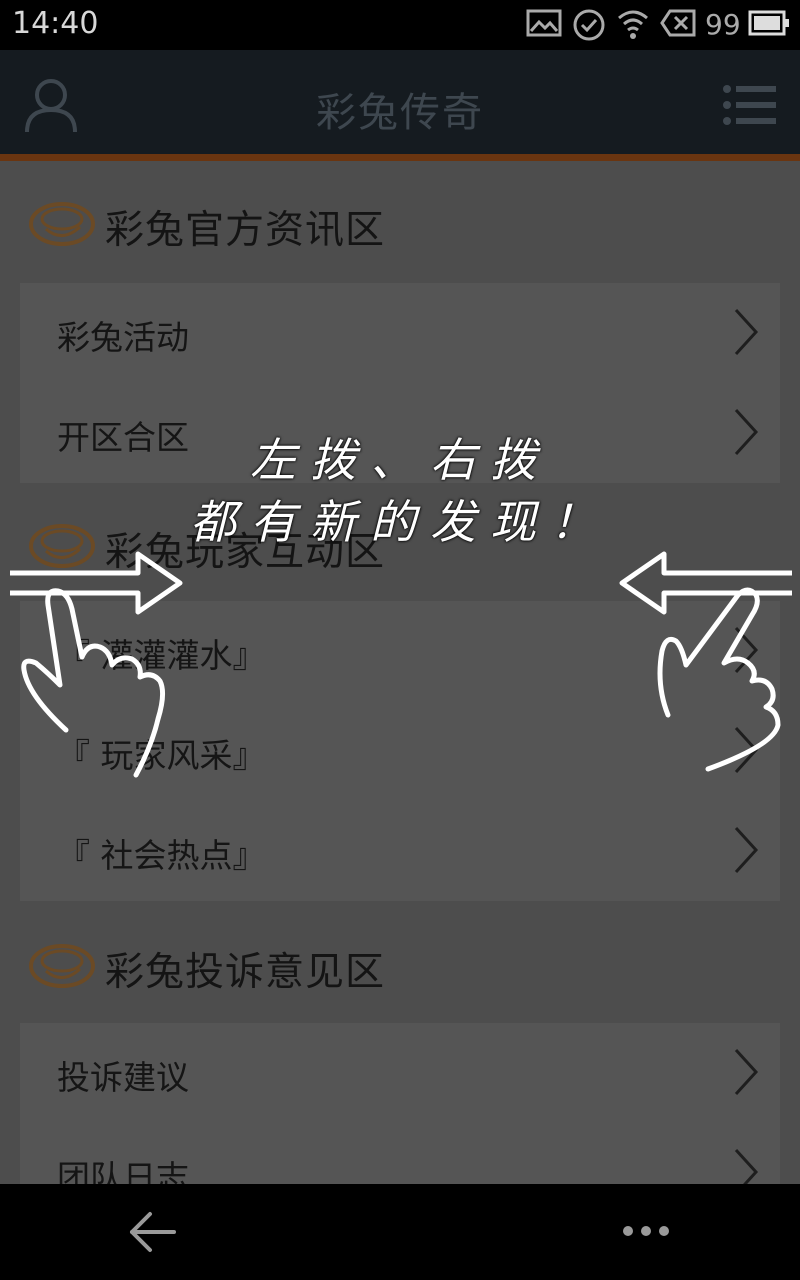 This screenshot has width=800, height=1280. What do you see at coordinates (123, 1171) in the screenshot?
I see `list-item-label: 团队日志` at bounding box center [123, 1171].